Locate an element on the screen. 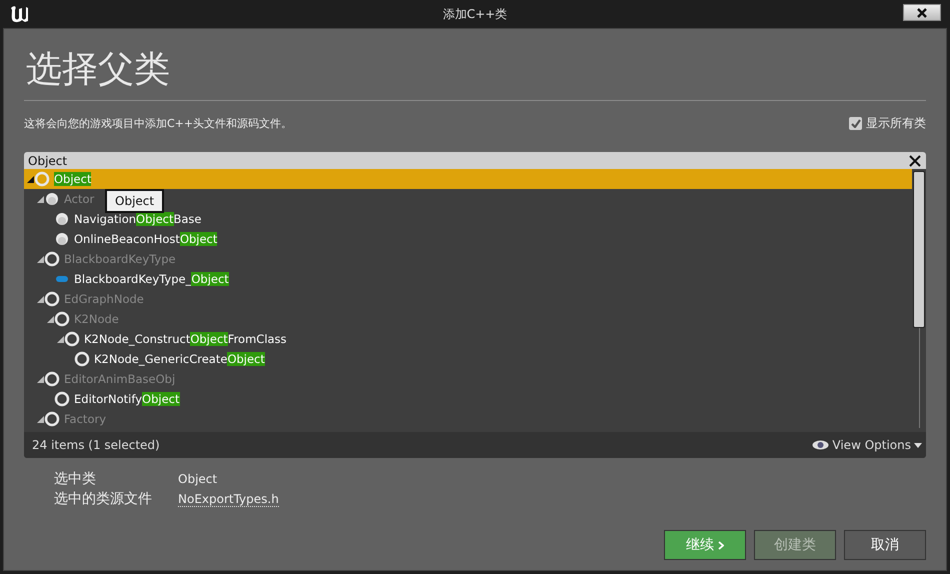 The height and width of the screenshot is (574, 950). detail-value: Object is located at coordinates (198, 479).